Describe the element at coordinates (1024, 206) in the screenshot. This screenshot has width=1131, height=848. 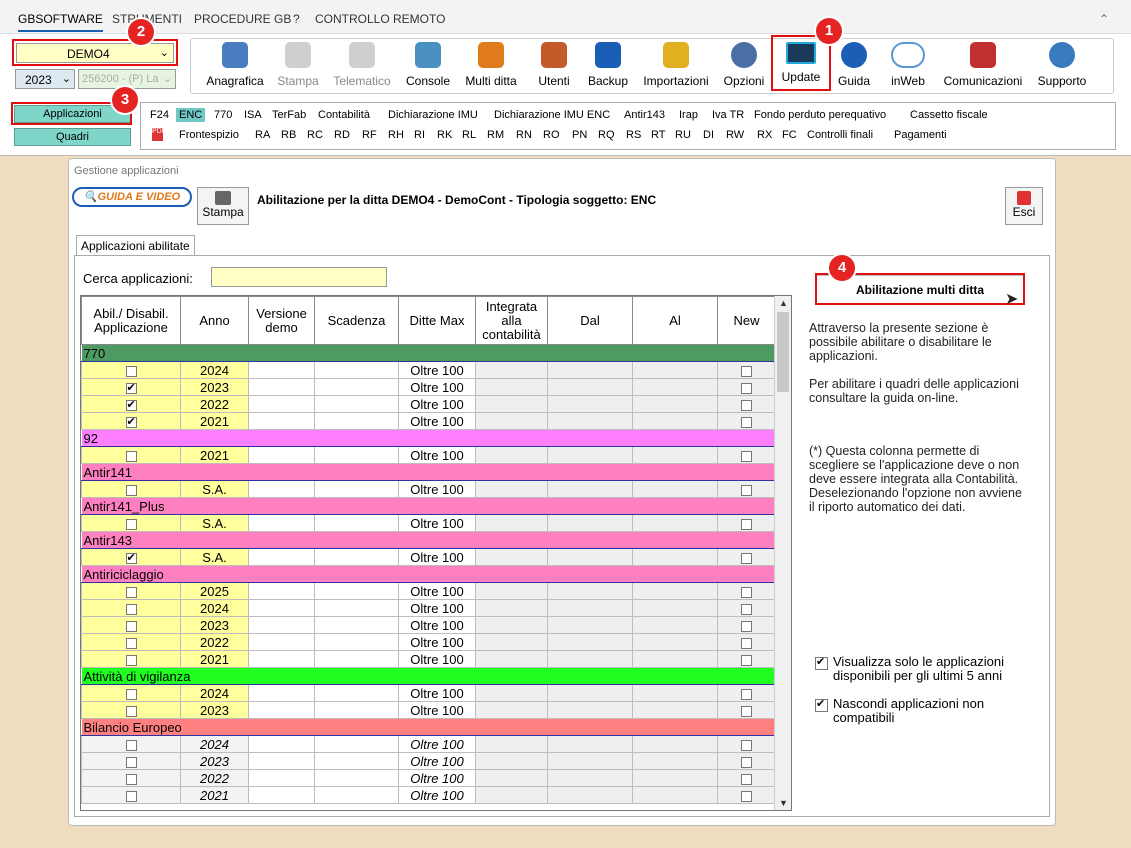
I see `esci-button: Esci` at that location.